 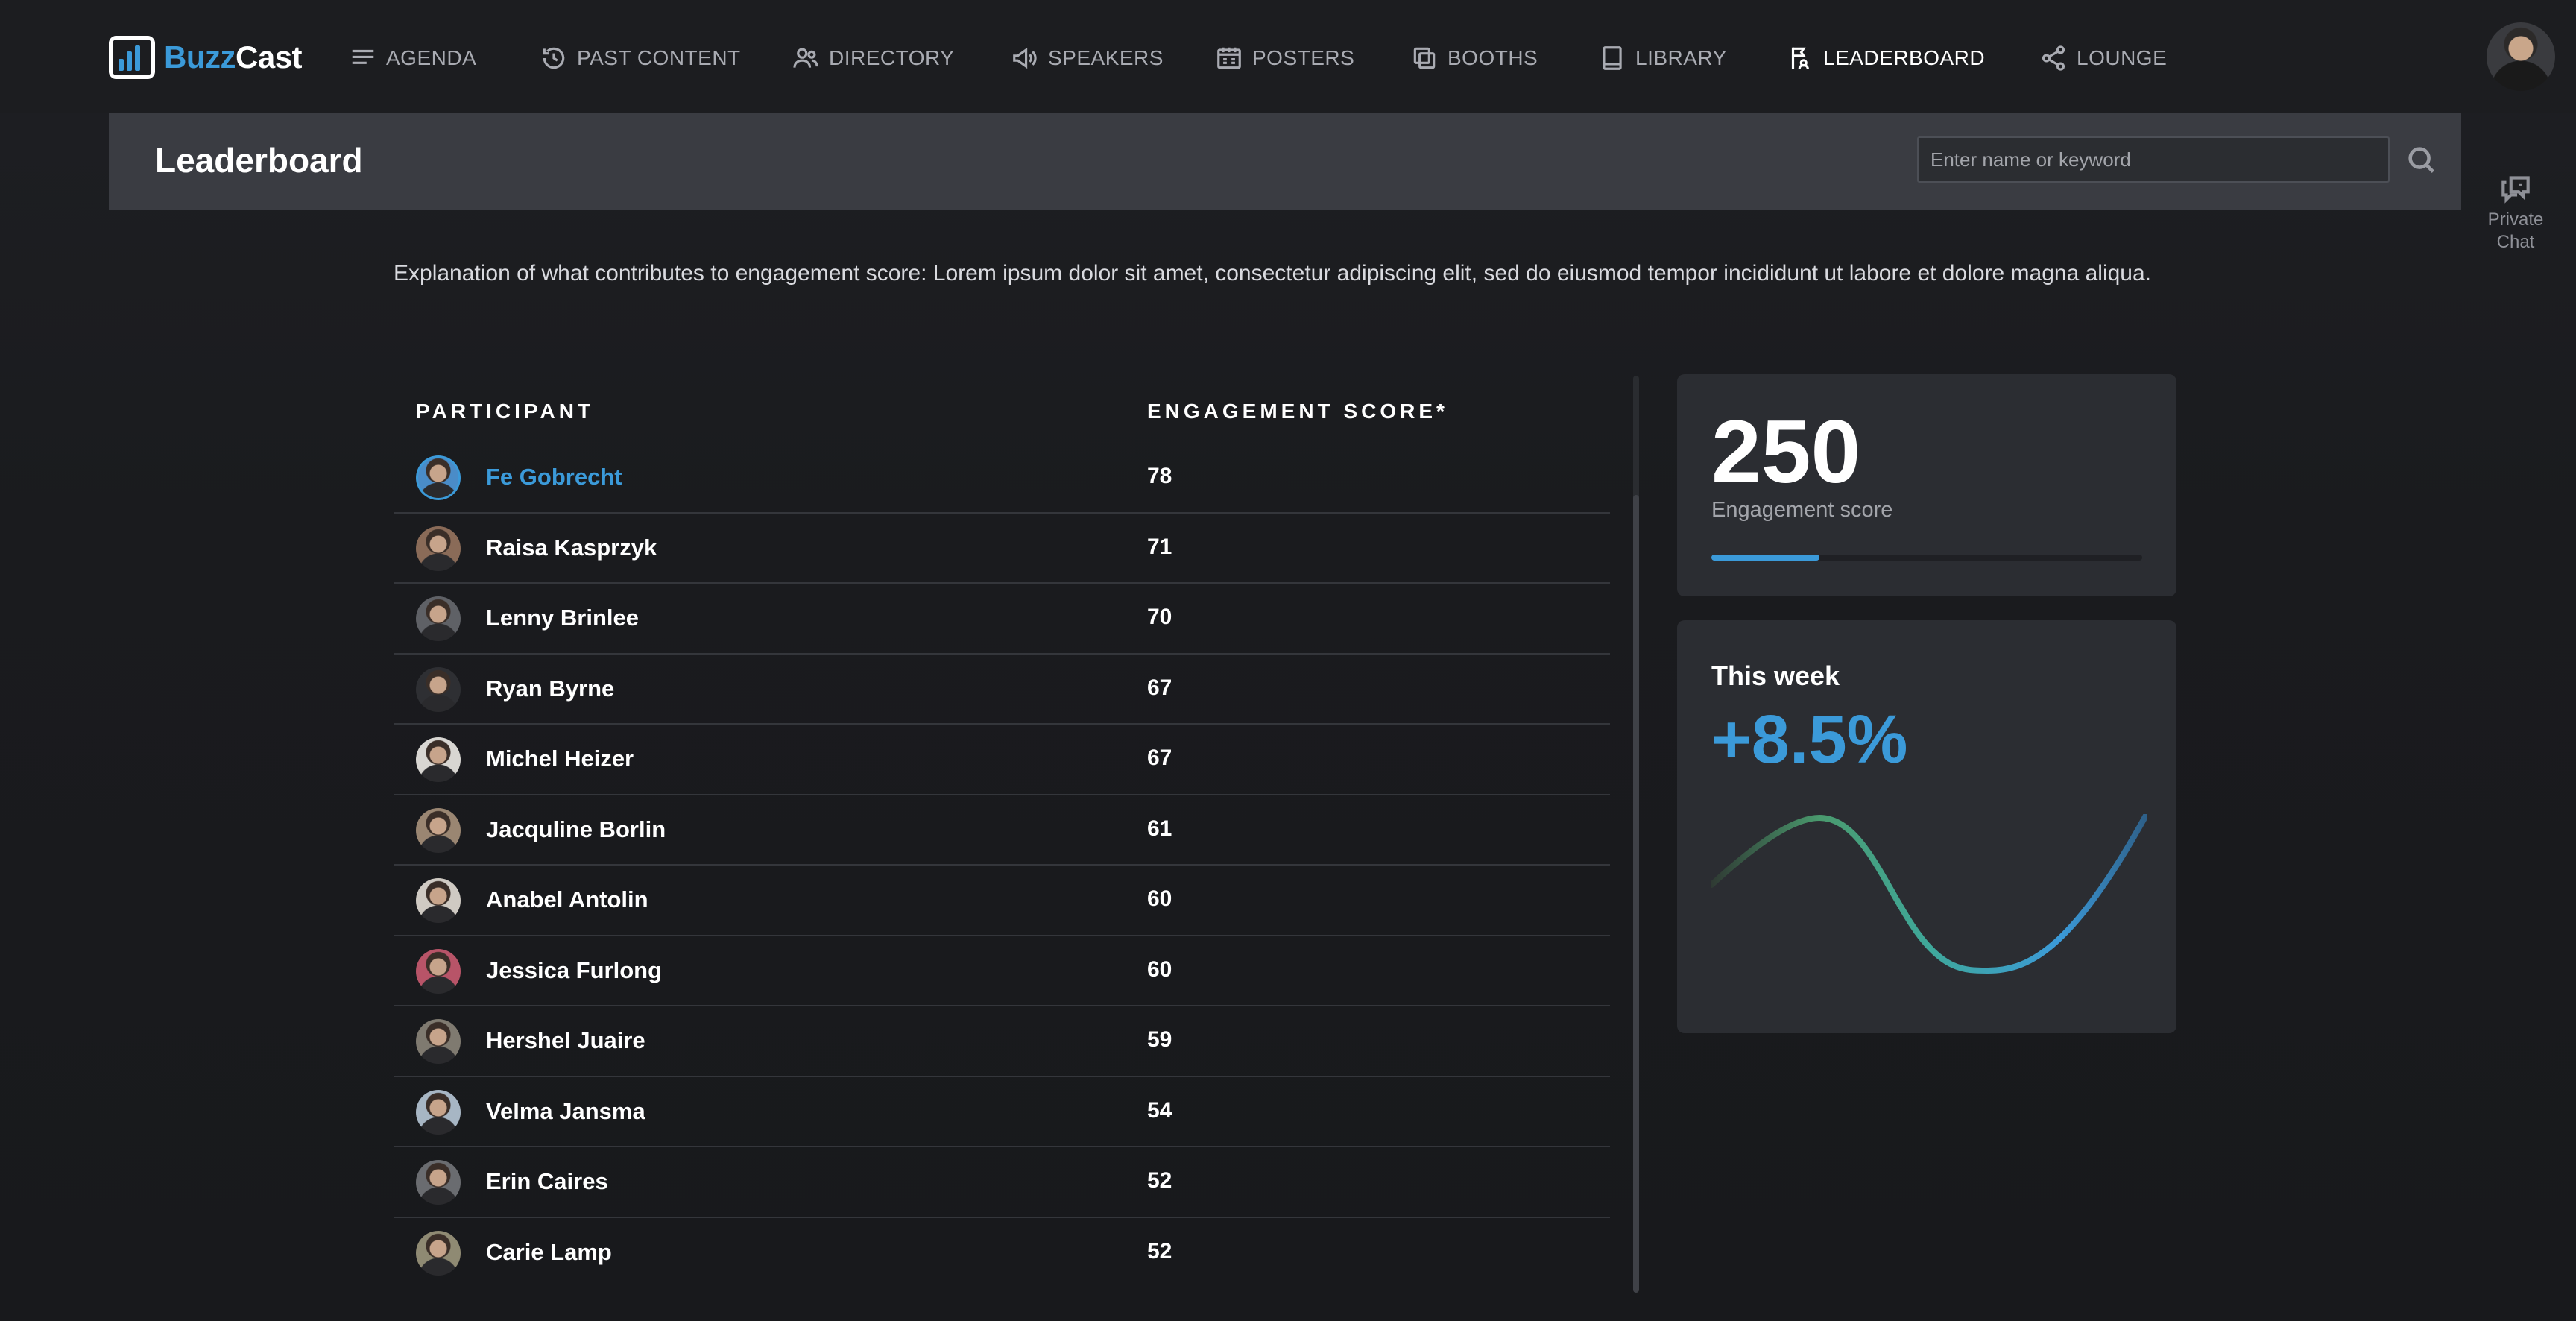 What do you see at coordinates (574, 970) in the screenshot?
I see `participant-name: Jessica Furlong` at bounding box center [574, 970].